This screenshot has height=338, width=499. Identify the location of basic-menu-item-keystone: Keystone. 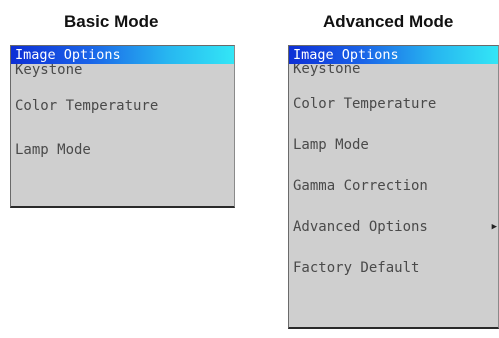
(122, 74).